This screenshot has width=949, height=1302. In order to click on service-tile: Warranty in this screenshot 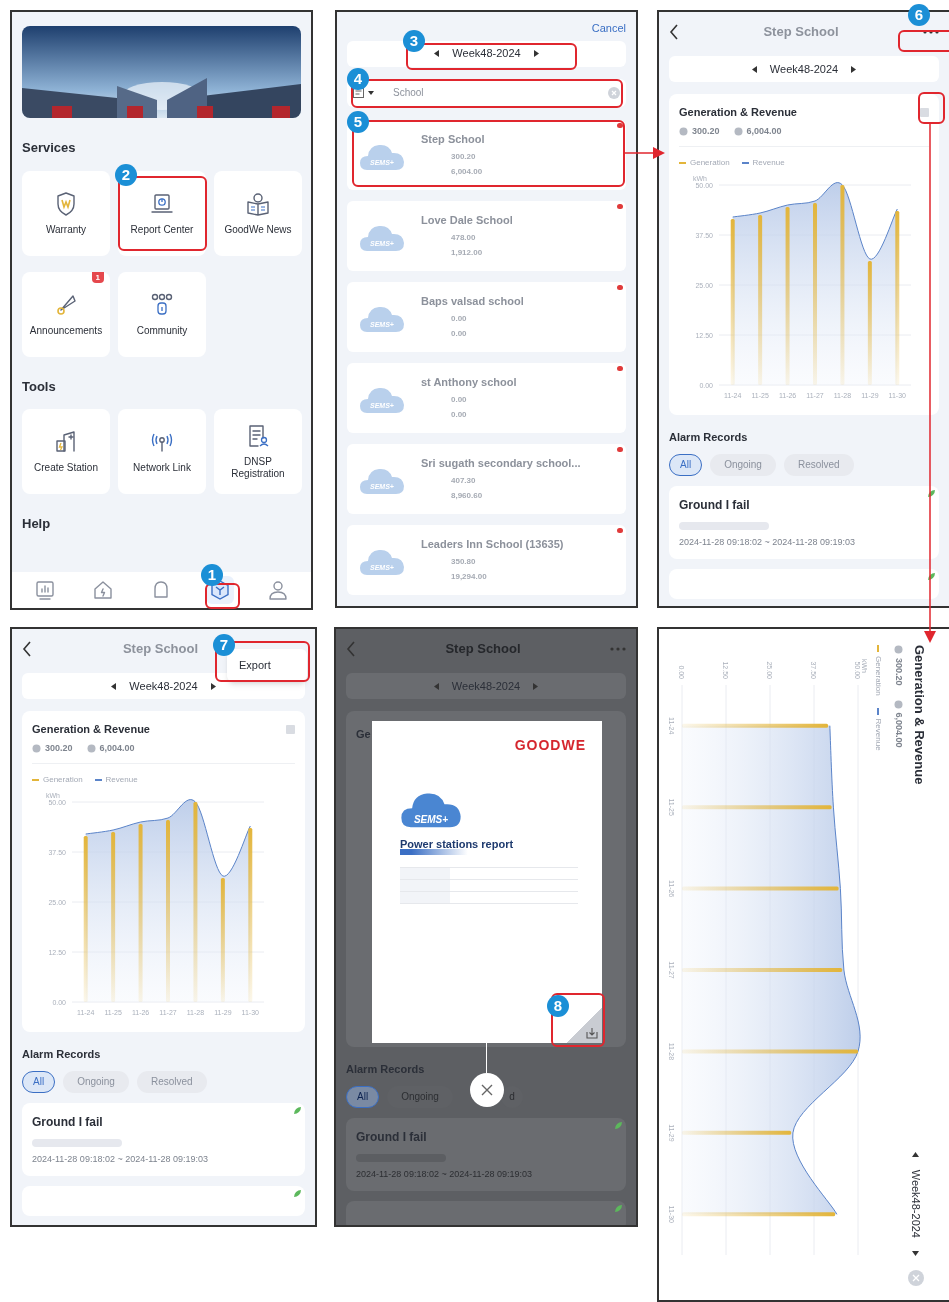, I will do `click(66, 213)`.